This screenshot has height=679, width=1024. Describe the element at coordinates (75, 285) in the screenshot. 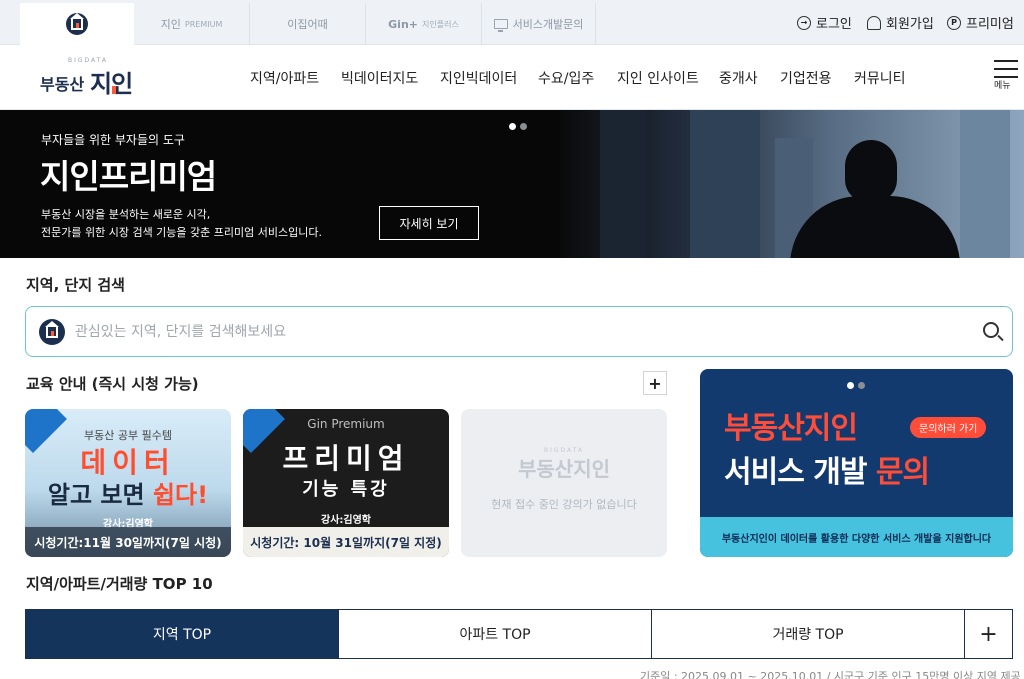

I see `search-section-title: 지역, 단지 검색` at that location.